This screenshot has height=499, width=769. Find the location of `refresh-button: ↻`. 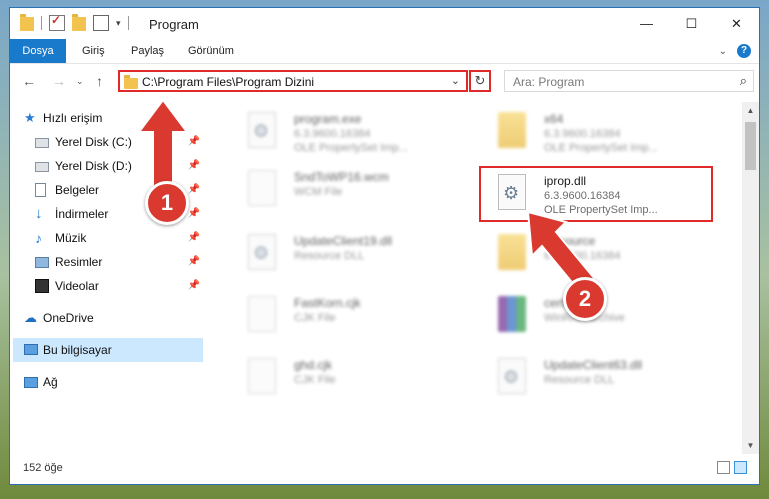

refresh-button: ↻ is located at coordinates (480, 81).